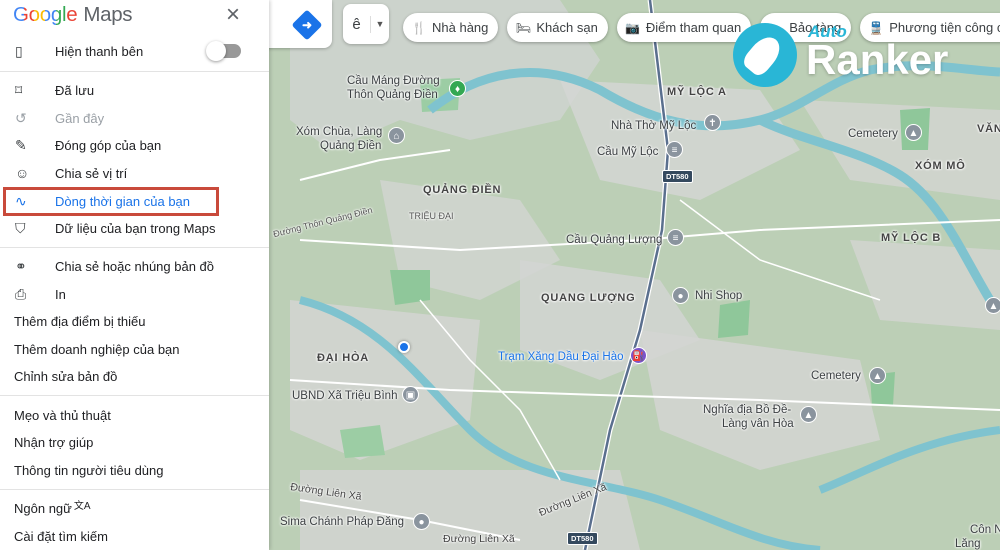 The height and width of the screenshot is (550, 1000). I want to click on menu-item-add-missing-place: Thêm địa điểm bị thiếu, so click(134, 321).